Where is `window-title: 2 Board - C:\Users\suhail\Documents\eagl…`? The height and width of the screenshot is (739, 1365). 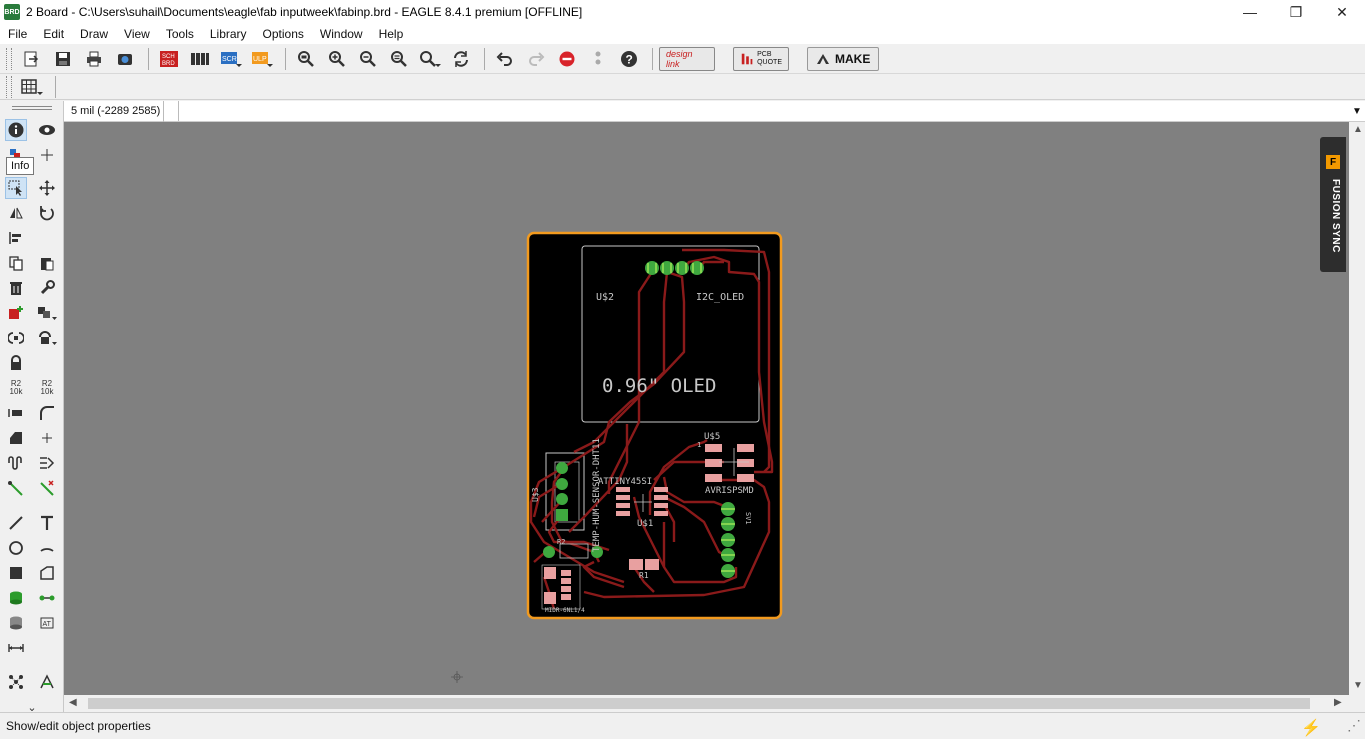
window-title: 2 Board - C:\Users\suhail\Documents\eagl… is located at coordinates (304, 12).